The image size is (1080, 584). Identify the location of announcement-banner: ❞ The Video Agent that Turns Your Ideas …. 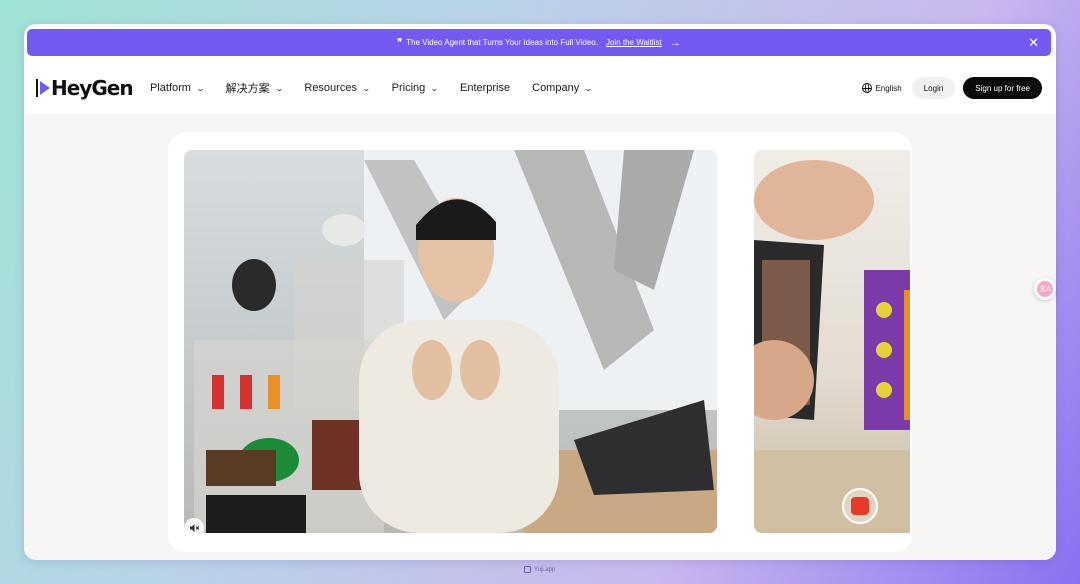
(539, 42).